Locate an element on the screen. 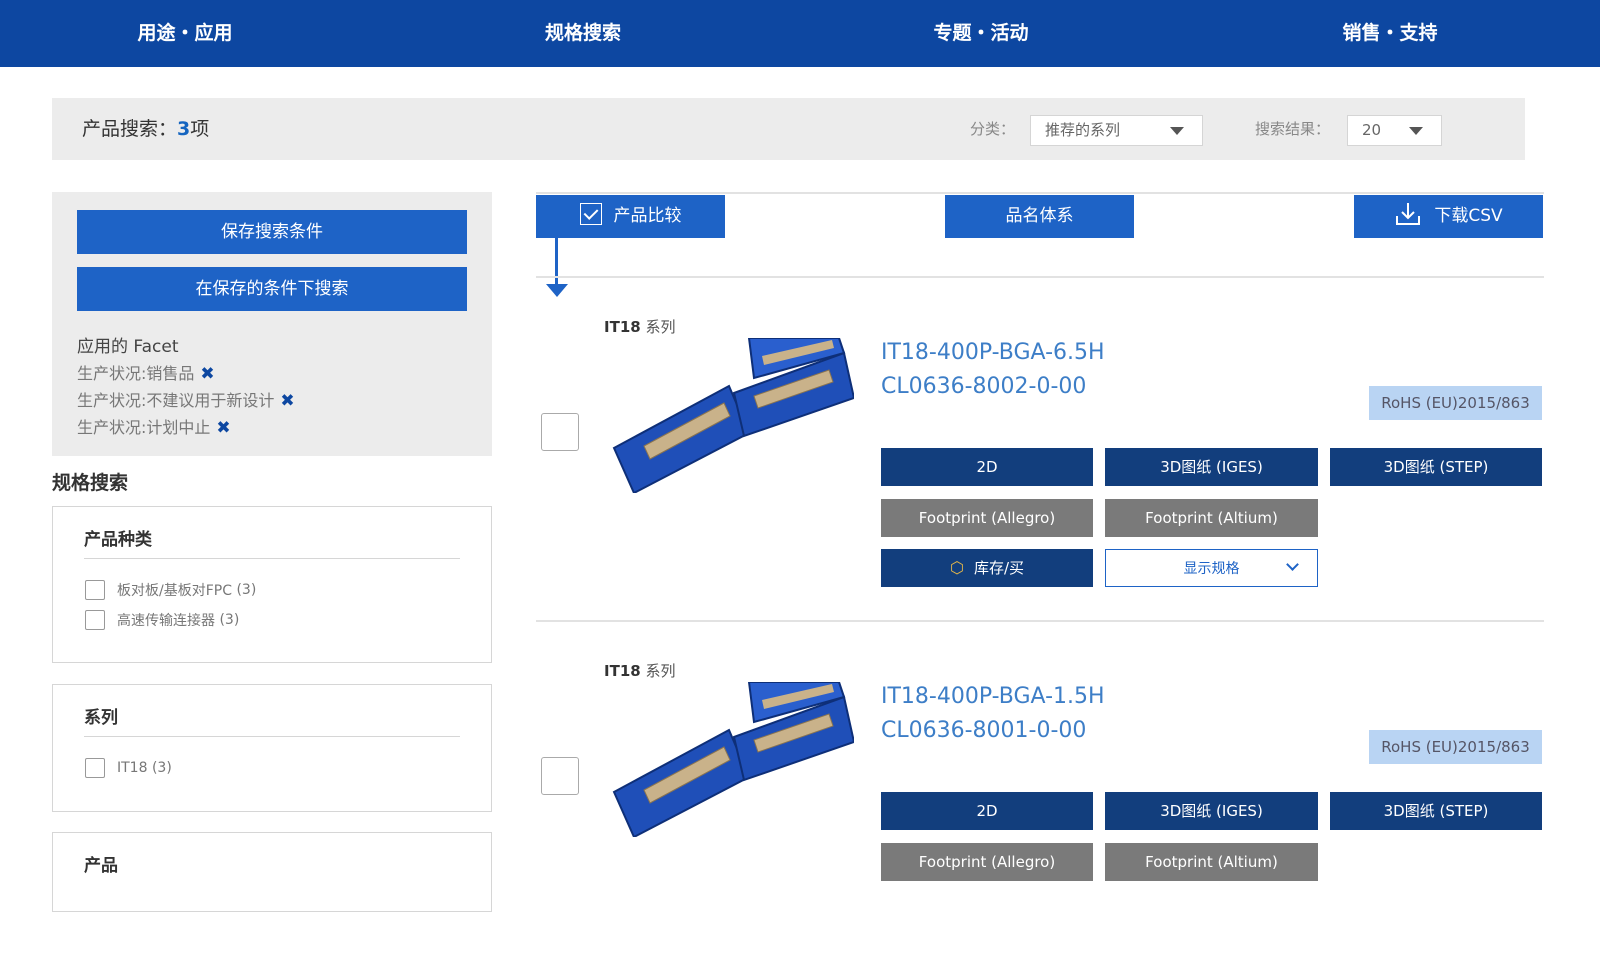  filter-panel-title: 产品种类 is located at coordinates (118, 540).